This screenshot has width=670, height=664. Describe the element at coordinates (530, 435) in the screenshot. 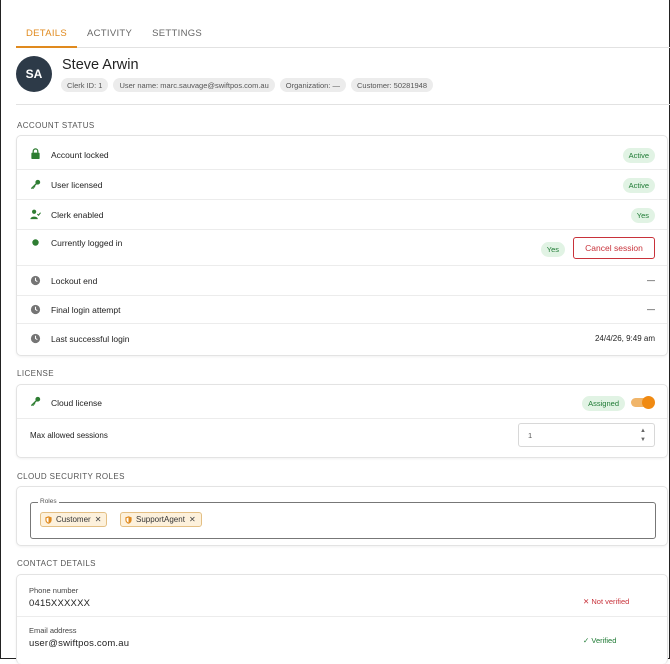

I see `max-sessions-value: 1` at that location.